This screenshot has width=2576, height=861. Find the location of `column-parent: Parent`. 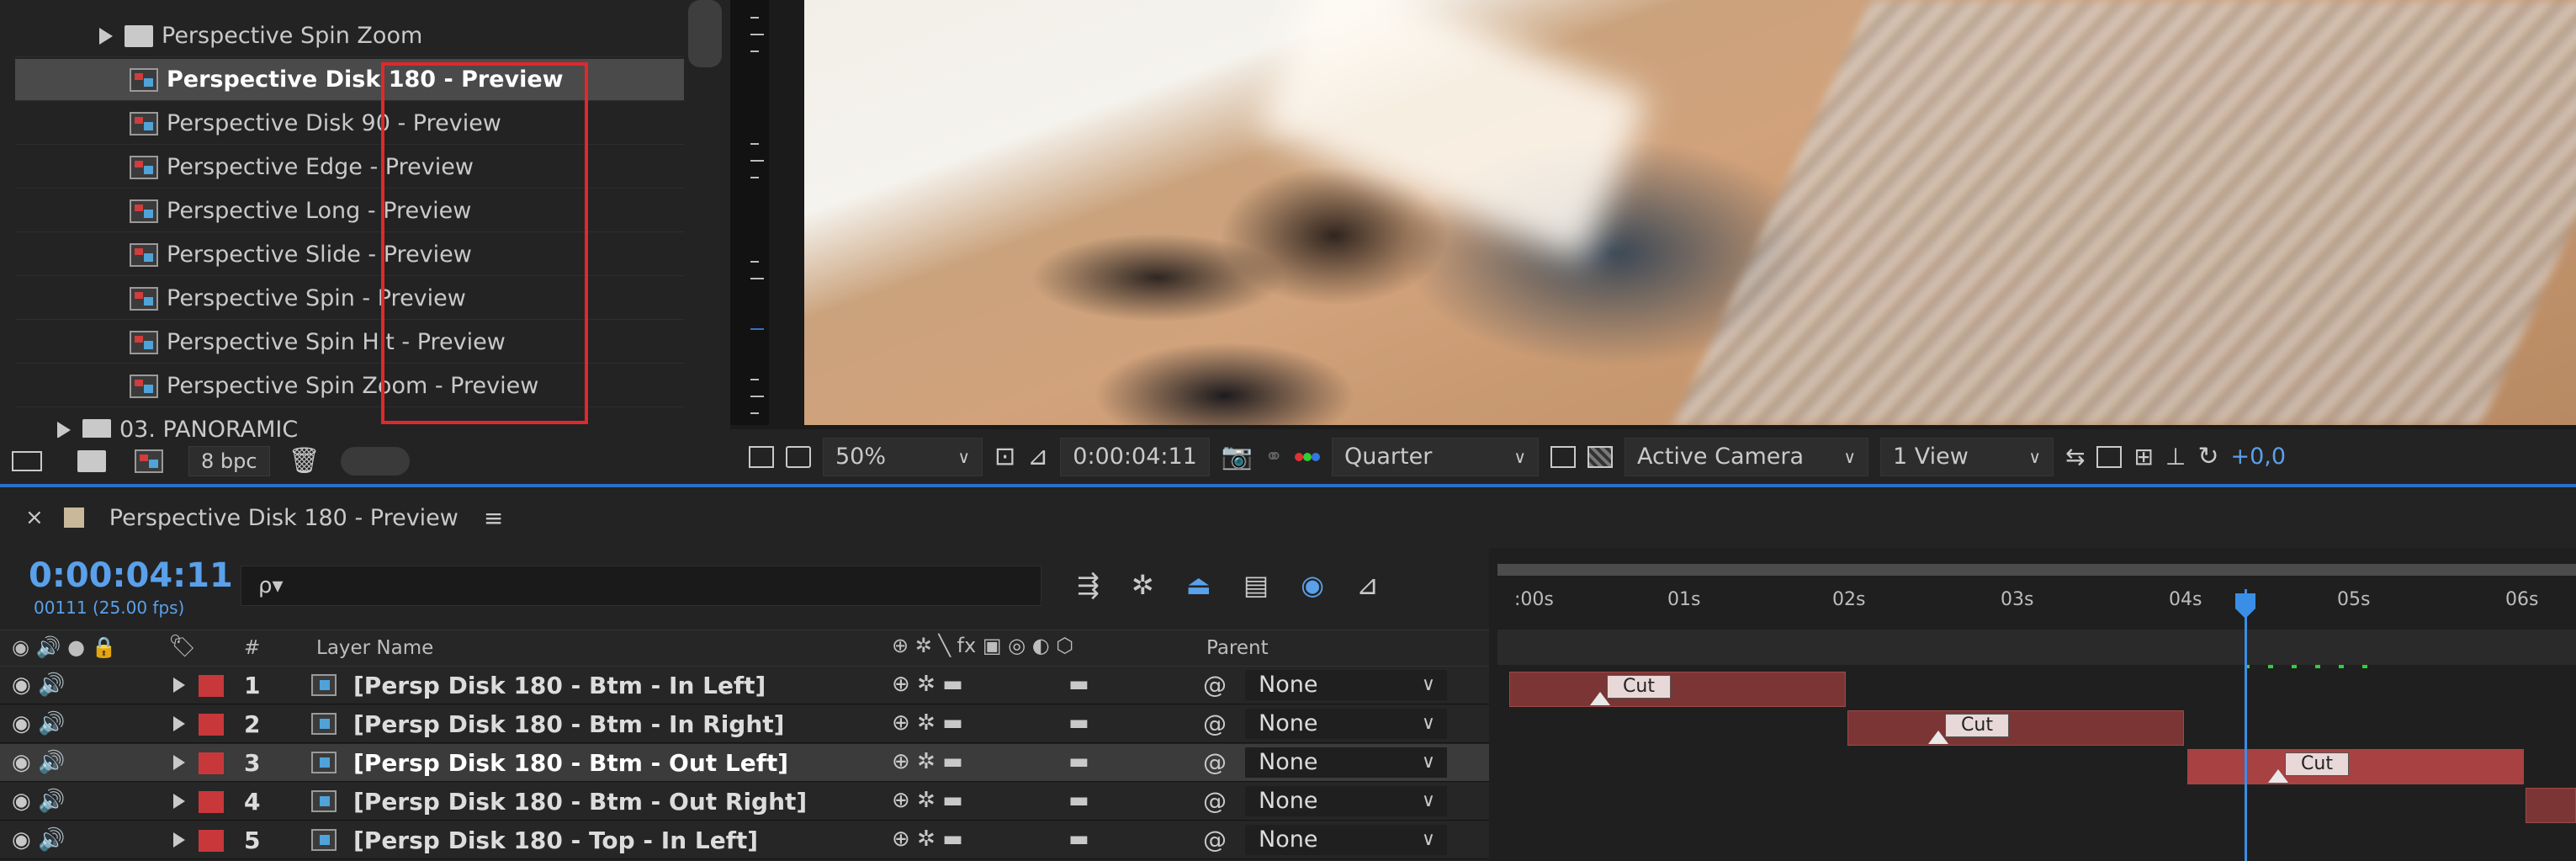

column-parent: Parent is located at coordinates (1237, 648).